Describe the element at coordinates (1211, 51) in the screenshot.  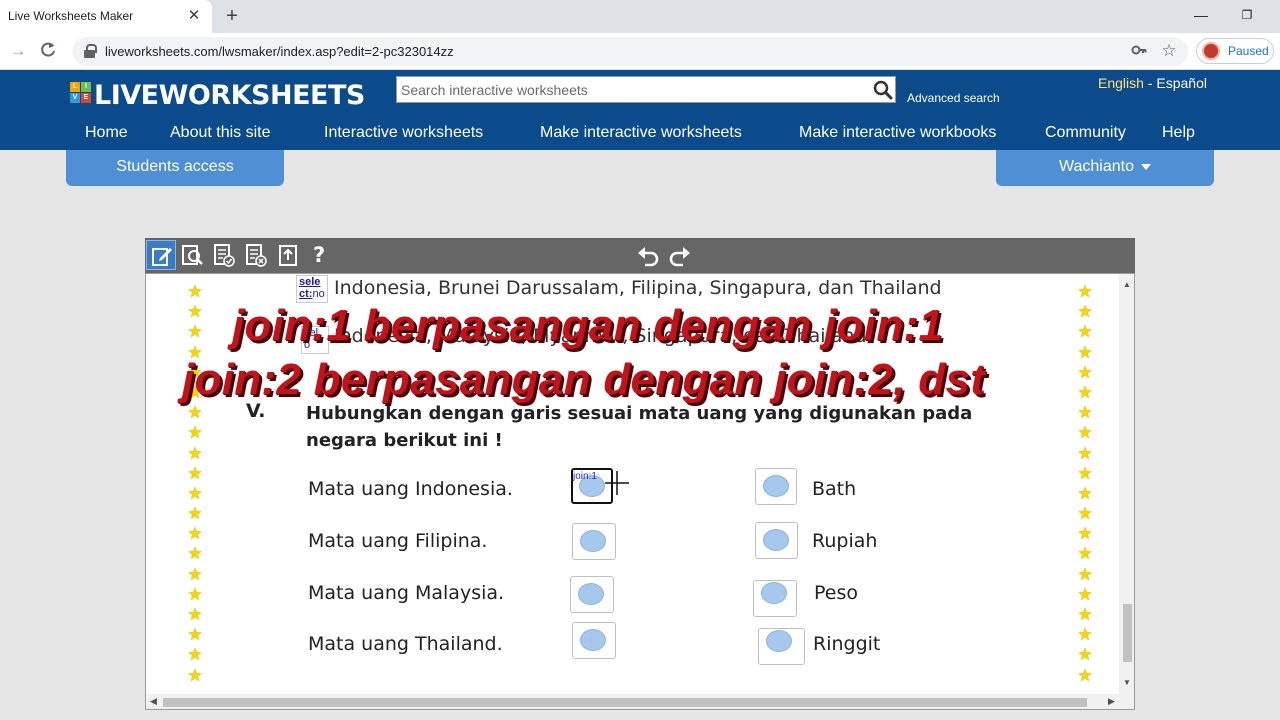
I see `avatar` at that location.